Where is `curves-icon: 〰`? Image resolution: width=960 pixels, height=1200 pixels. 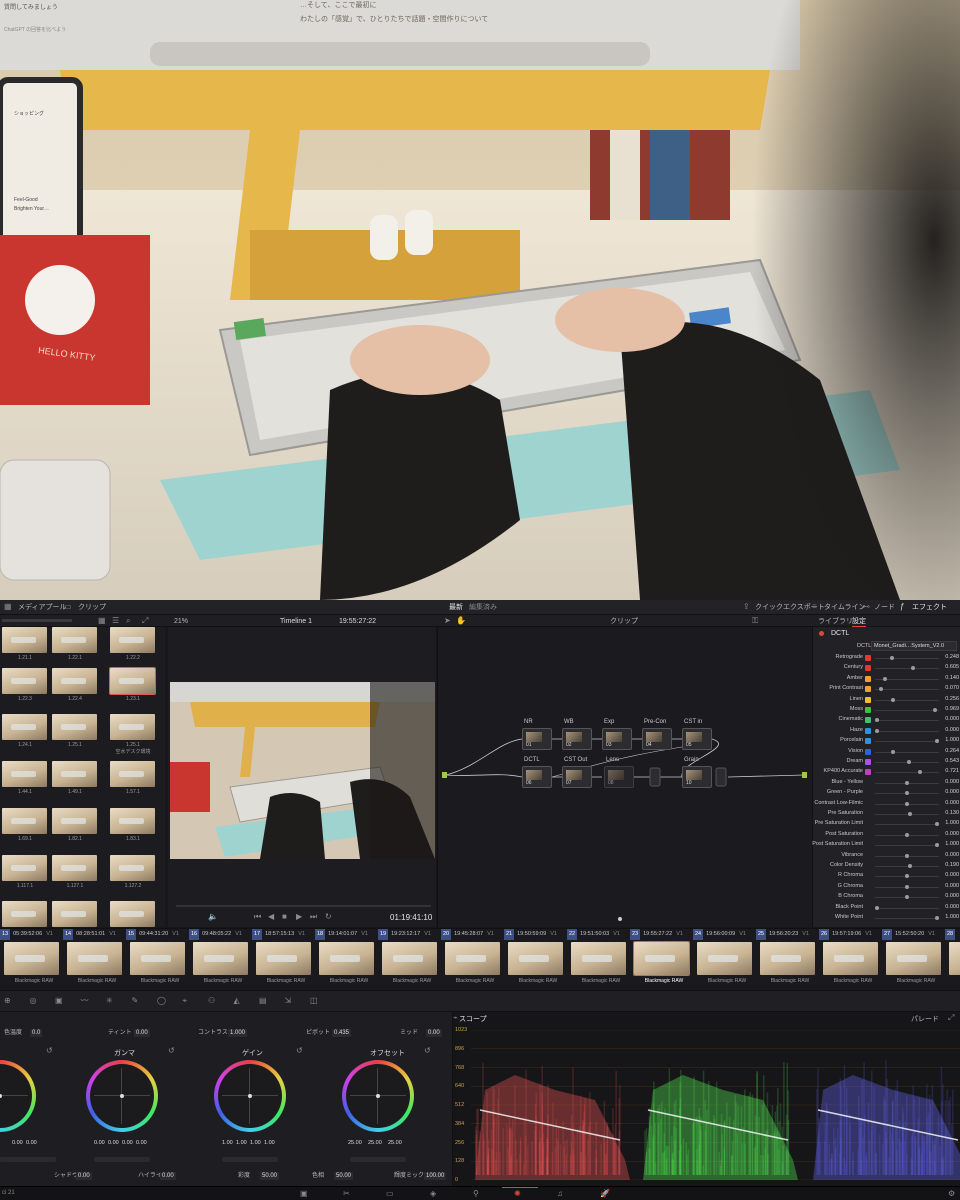
curves-icon: 〰 is located at coordinates (85, 1001).